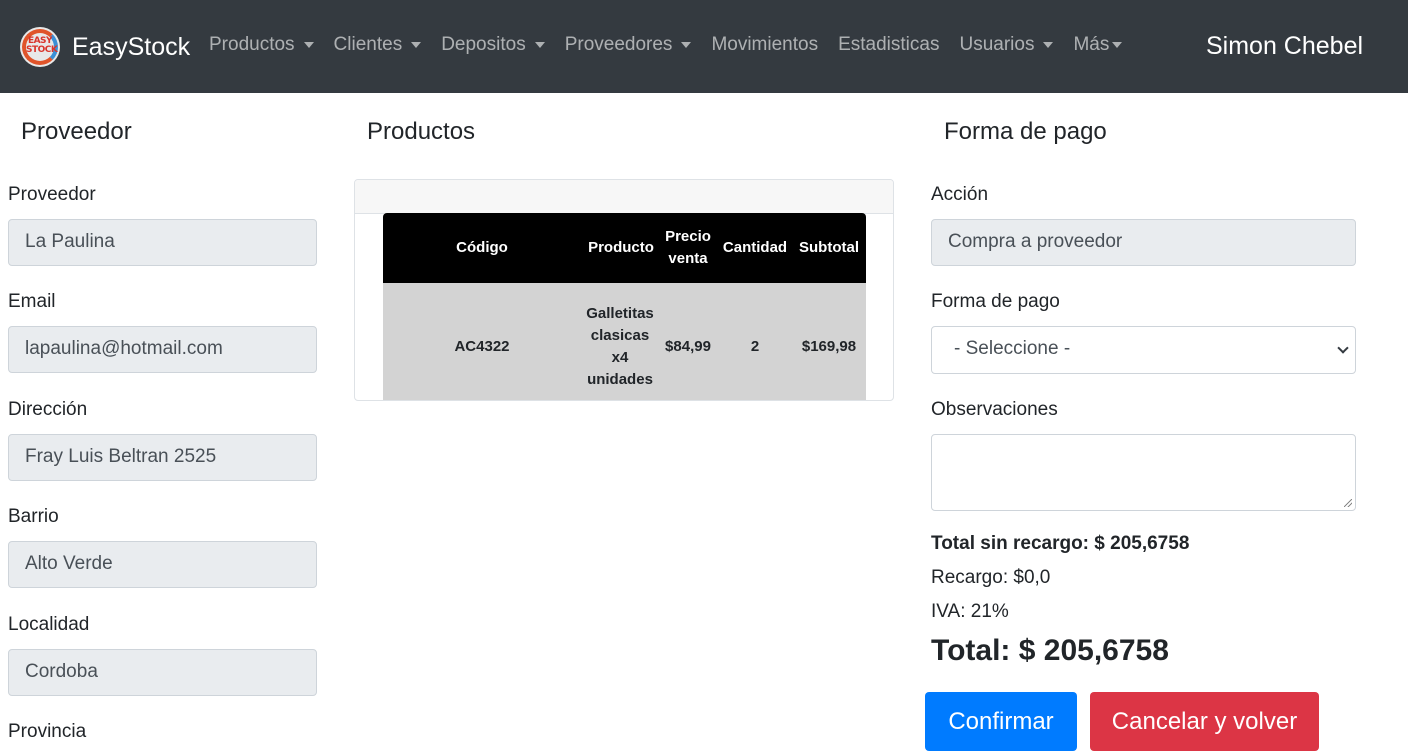 Image resolution: width=1408 pixels, height=755 pixels. Describe the element at coordinates (621, 247) in the screenshot. I see `col-producto: Producto` at that location.